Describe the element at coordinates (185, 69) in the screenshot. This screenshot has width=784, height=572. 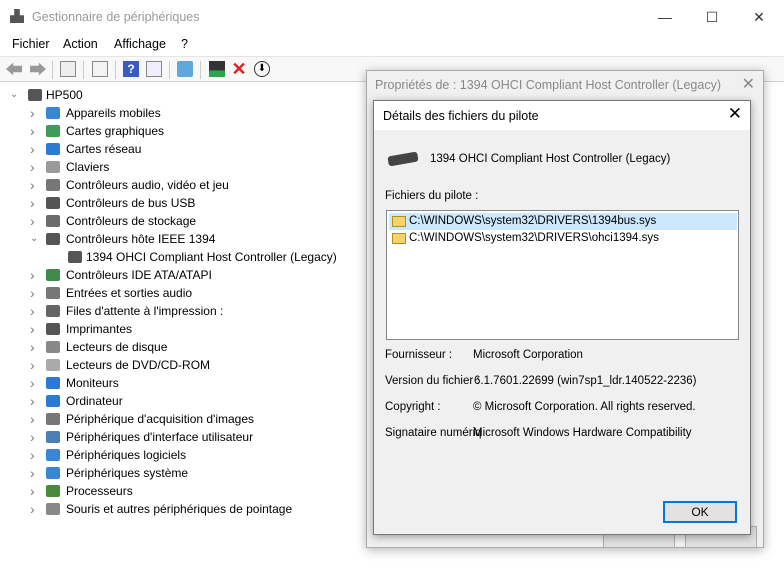
I see `scan-hardware-icon` at that location.